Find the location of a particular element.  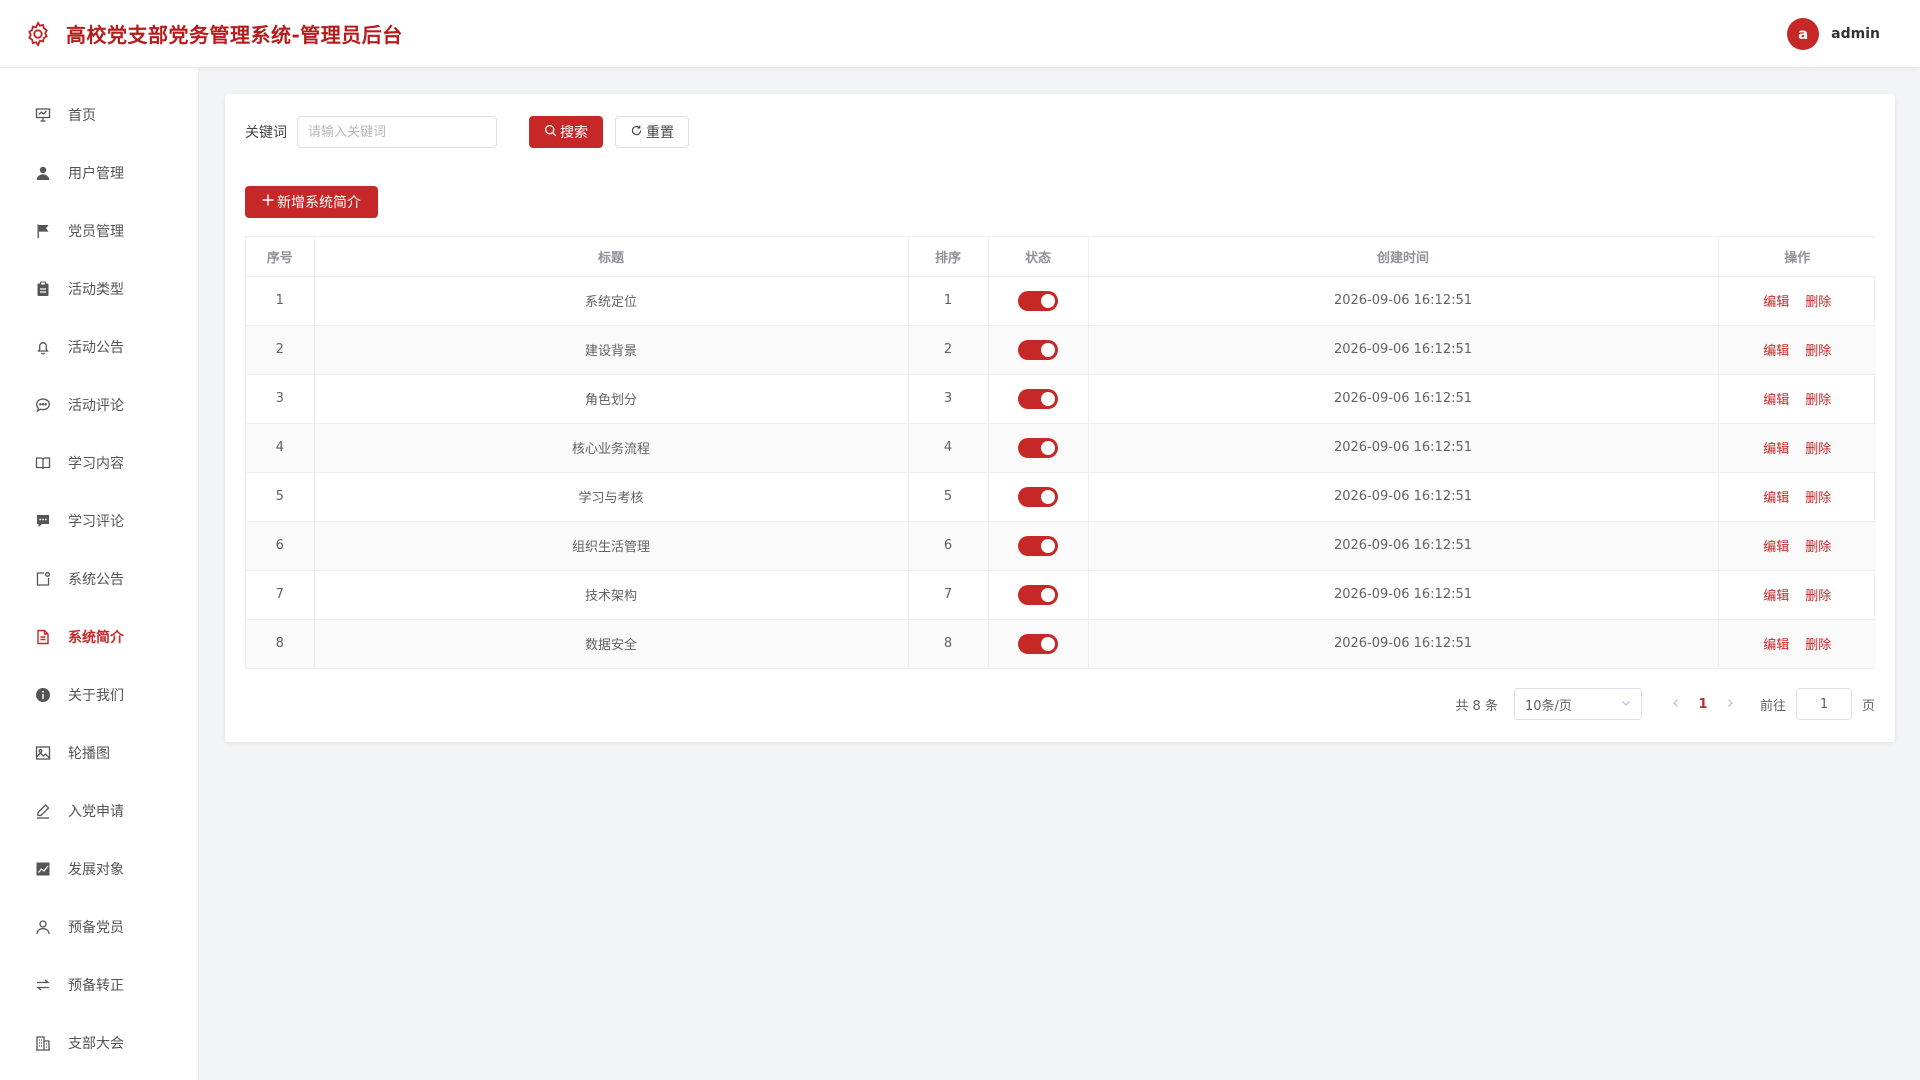

sidebar-item-8: 系统公告 is located at coordinates (99, 579).